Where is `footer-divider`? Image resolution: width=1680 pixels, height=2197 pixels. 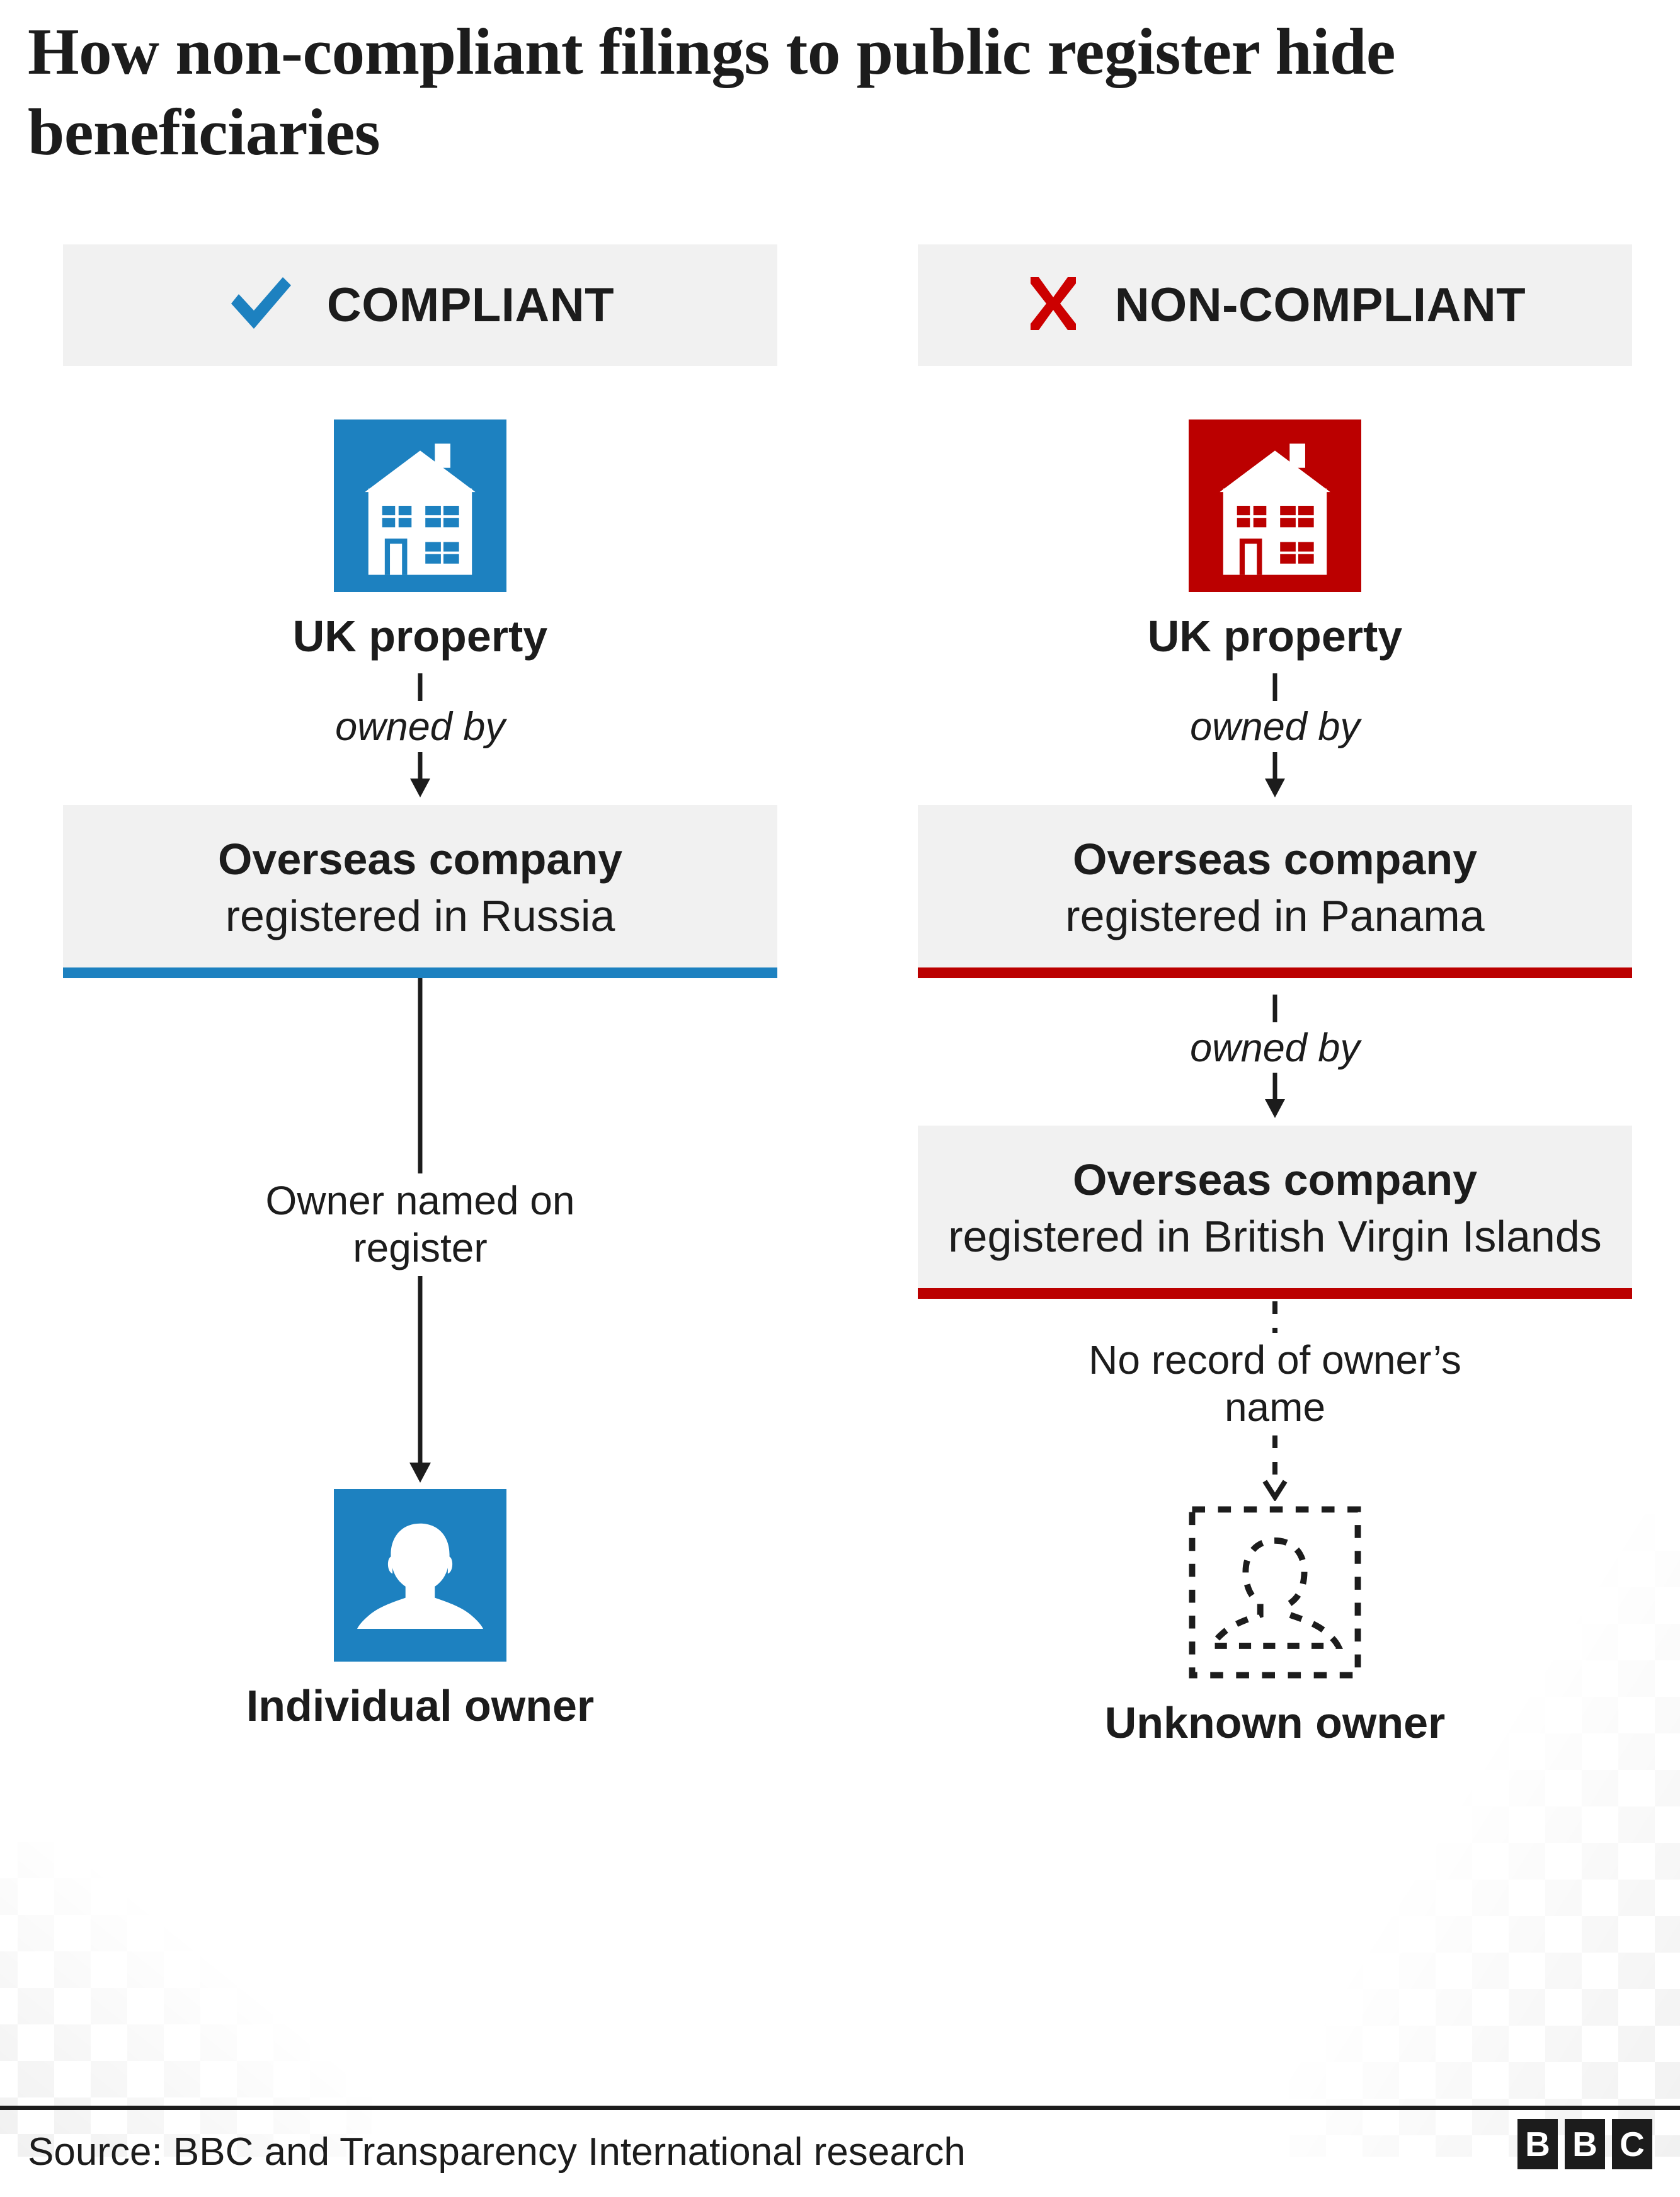
footer-divider is located at coordinates (840, 2108).